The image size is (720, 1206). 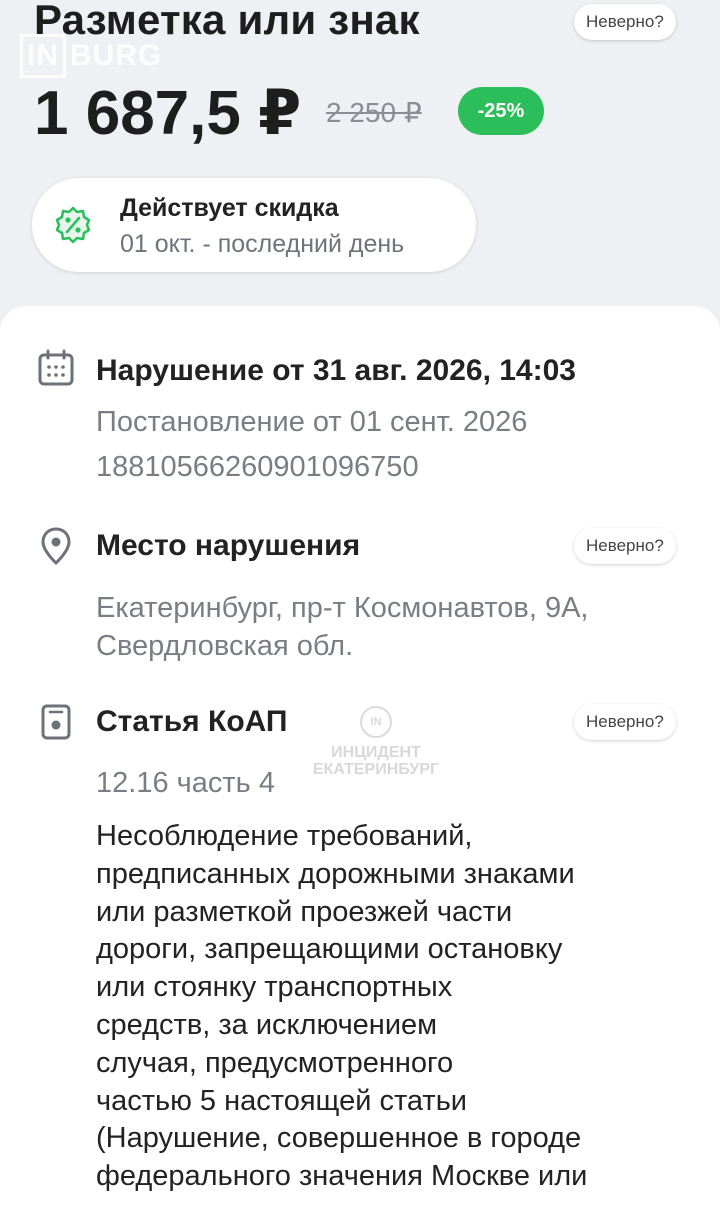 I want to click on discount-deadline: 01 окт. - последний день, so click(x=262, y=244).